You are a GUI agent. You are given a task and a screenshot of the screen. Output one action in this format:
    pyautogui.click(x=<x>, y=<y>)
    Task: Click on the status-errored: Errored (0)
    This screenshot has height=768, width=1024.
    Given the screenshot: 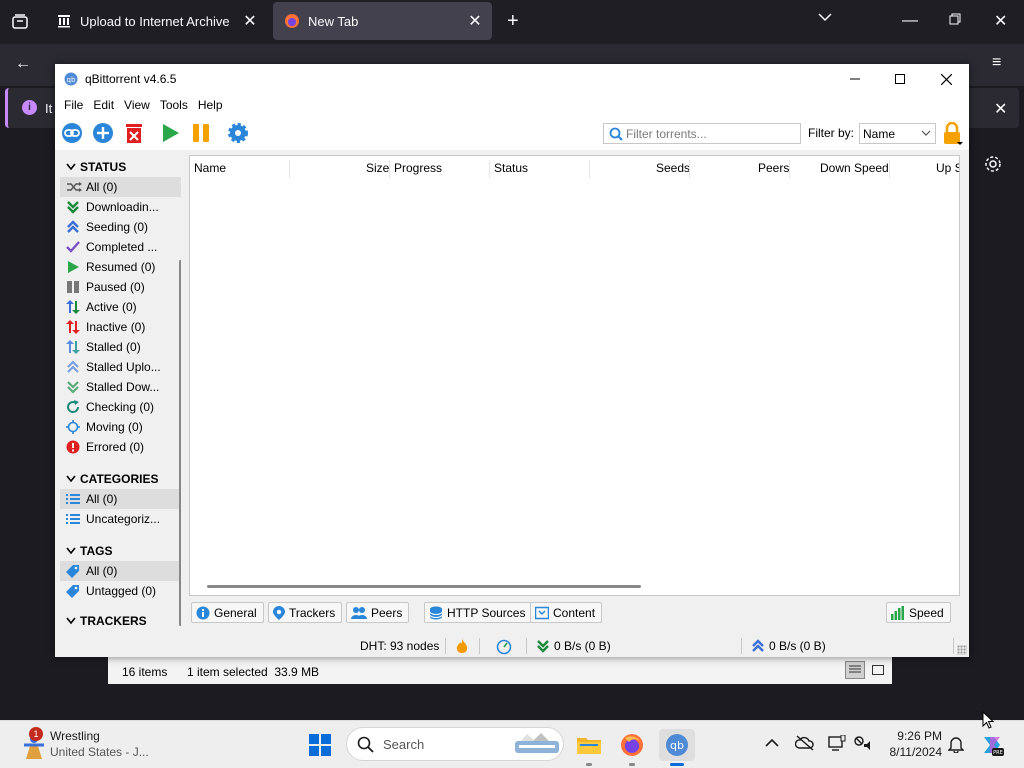 What is the action you would take?
    pyautogui.click(x=120, y=447)
    